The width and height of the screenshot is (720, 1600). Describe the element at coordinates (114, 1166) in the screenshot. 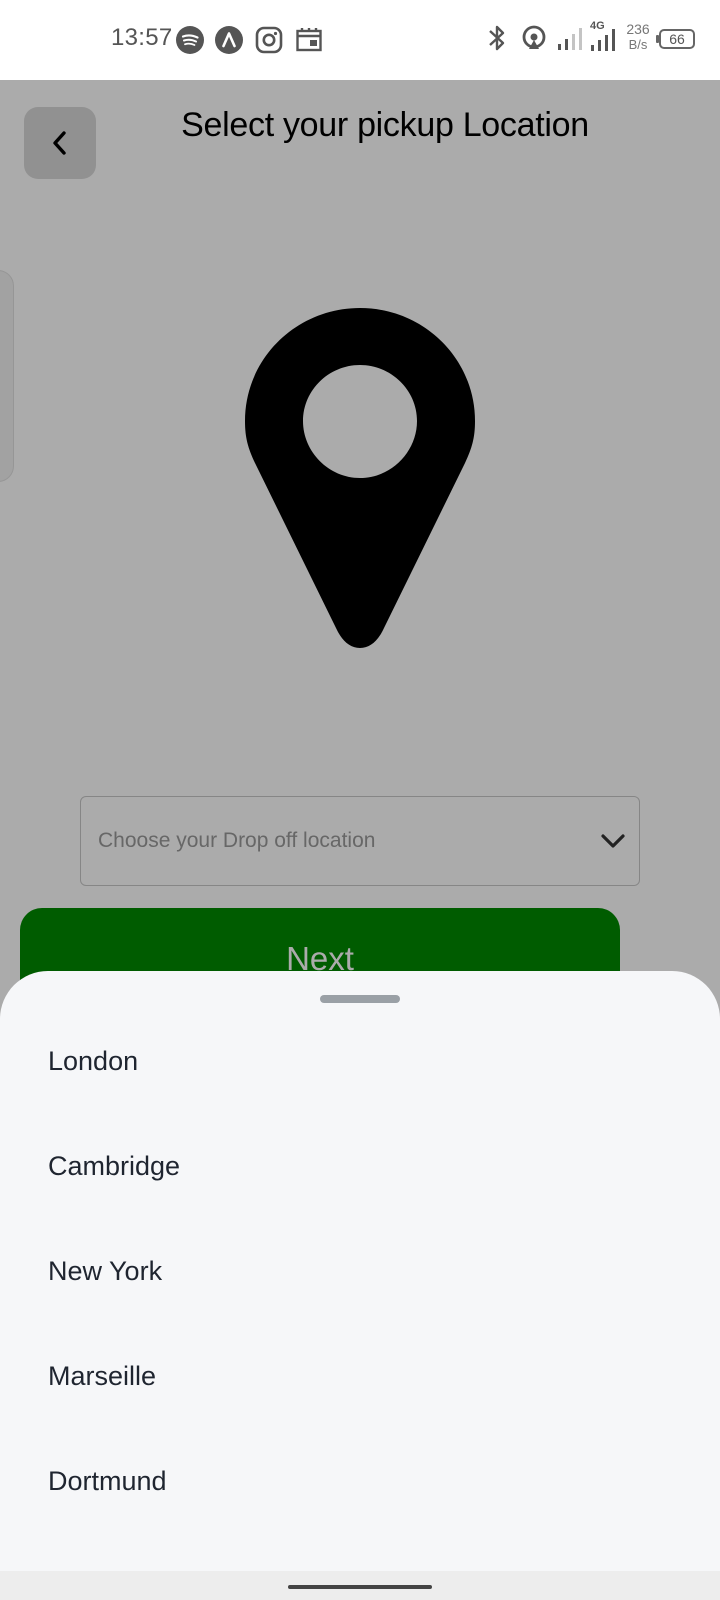

I see `location-label: Cambridge` at that location.